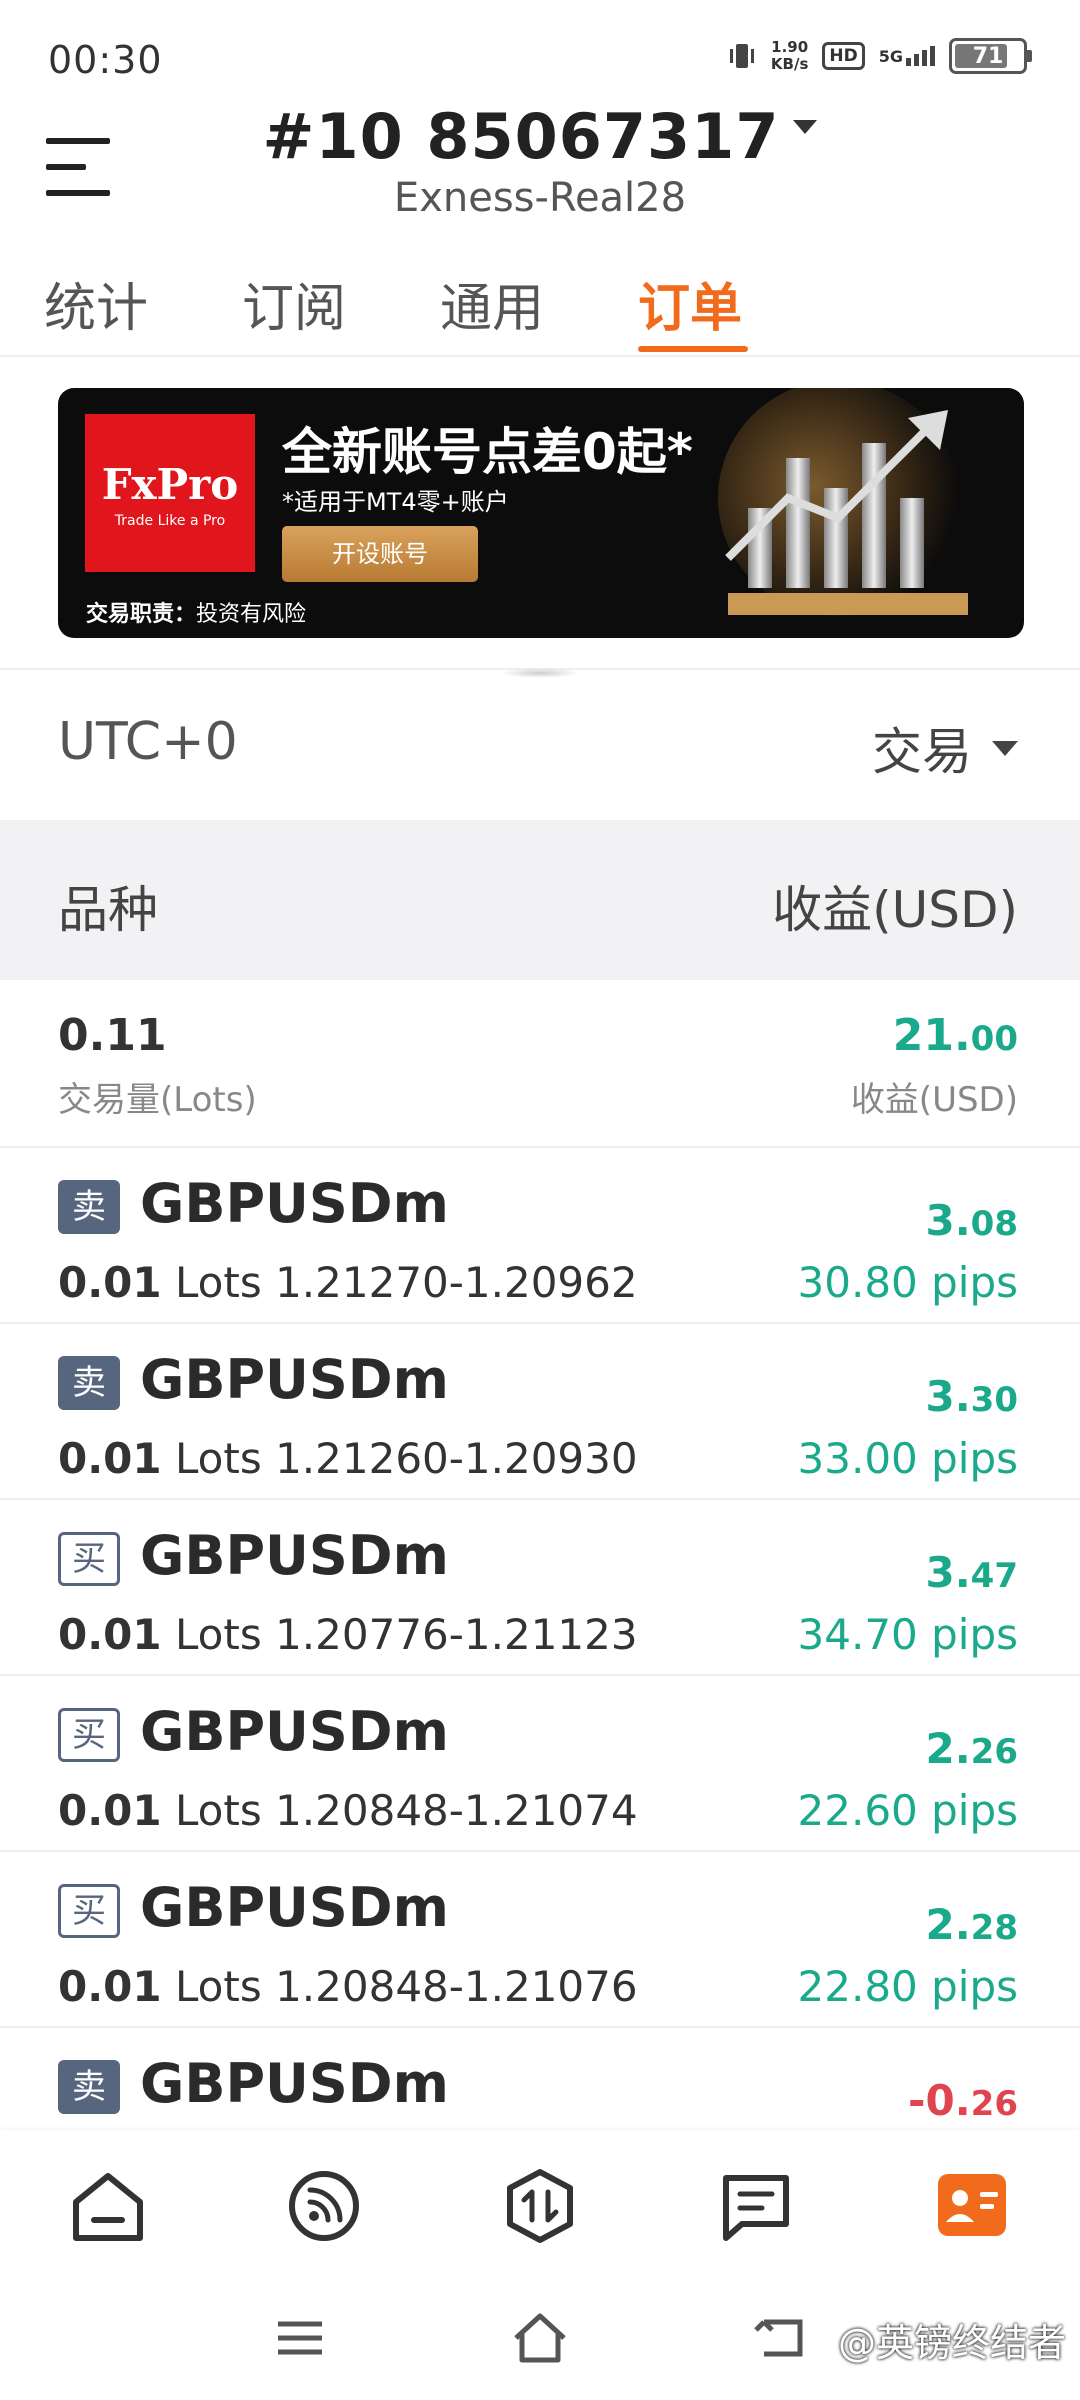 This screenshot has width=1080, height=2400. I want to click on signal-feed-icon, so click(324, 2206).